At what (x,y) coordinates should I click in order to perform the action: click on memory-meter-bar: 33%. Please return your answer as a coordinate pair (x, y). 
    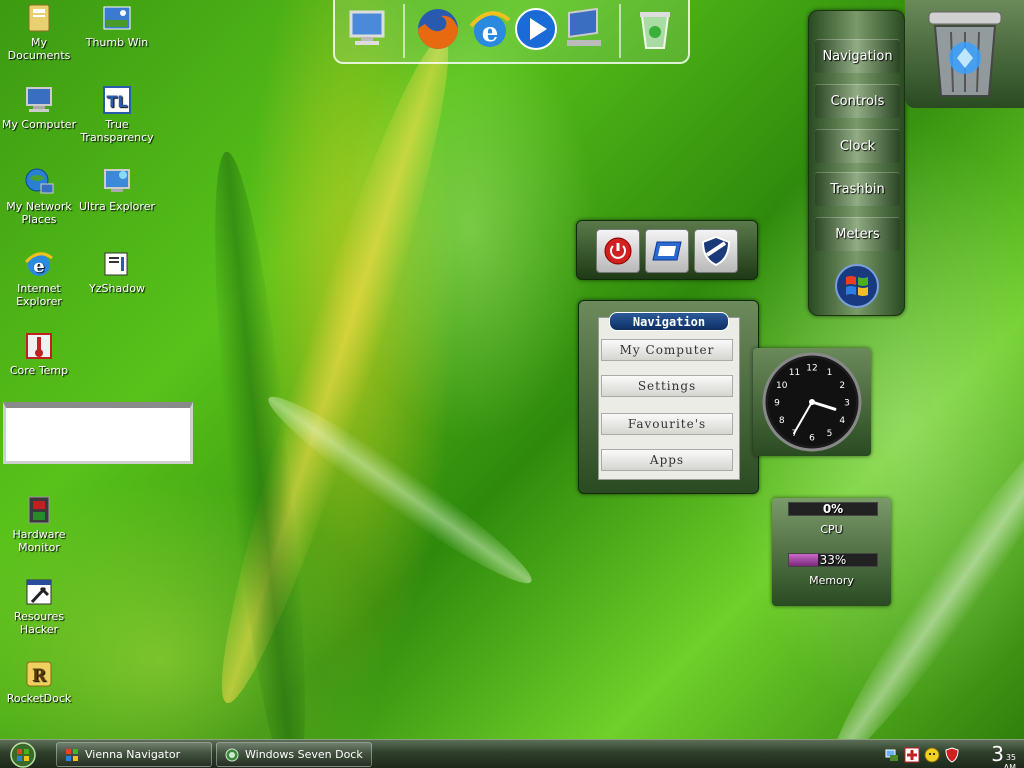
    Looking at the image, I should click on (833, 560).